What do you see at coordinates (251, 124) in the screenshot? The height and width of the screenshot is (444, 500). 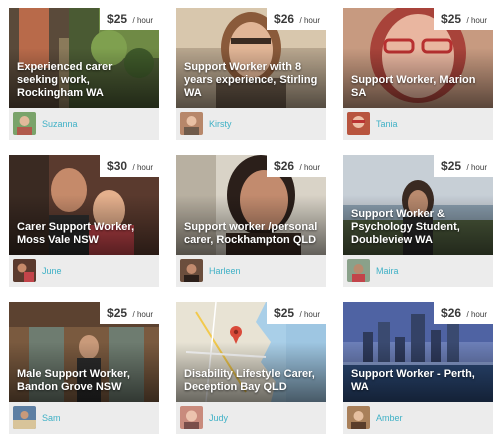 I see `card-footer: Kirsty` at bounding box center [251, 124].